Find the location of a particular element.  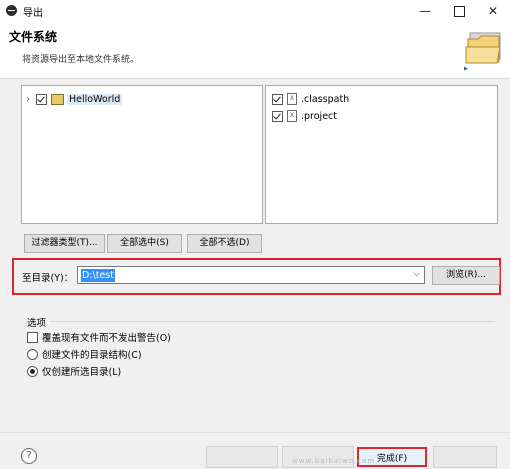

wizard-description: 将资源导出至本地文件系统。 is located at coordinates (81, 60).